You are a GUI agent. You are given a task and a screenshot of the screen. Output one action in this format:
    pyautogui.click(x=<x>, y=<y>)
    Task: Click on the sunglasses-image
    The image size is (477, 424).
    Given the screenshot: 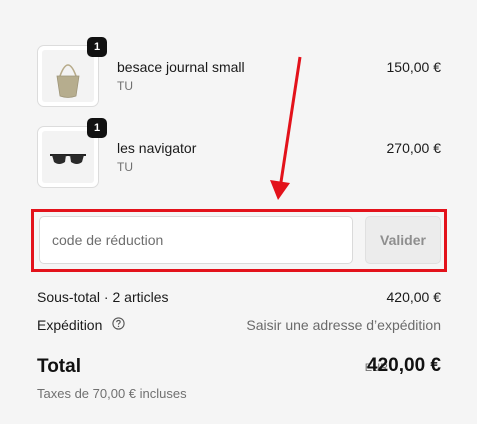 What is the action you would take?
    pyautogui.click(x=68, y=157)
    